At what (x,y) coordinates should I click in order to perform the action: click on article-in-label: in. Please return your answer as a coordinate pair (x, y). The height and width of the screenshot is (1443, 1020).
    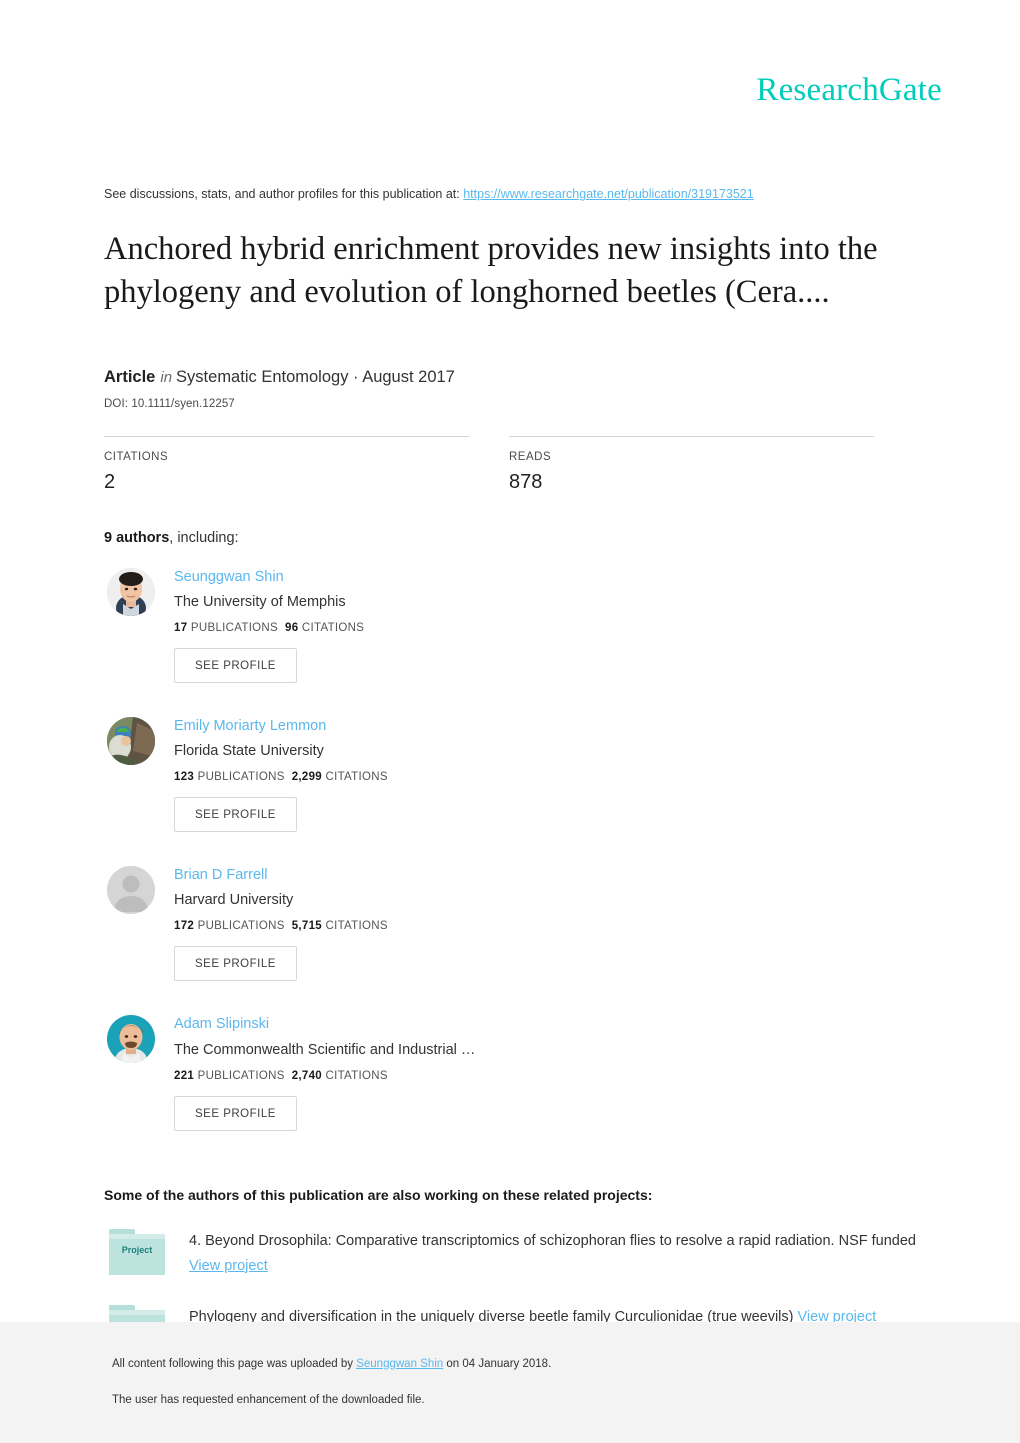
    Looking at the image, I should click on (166, 378).